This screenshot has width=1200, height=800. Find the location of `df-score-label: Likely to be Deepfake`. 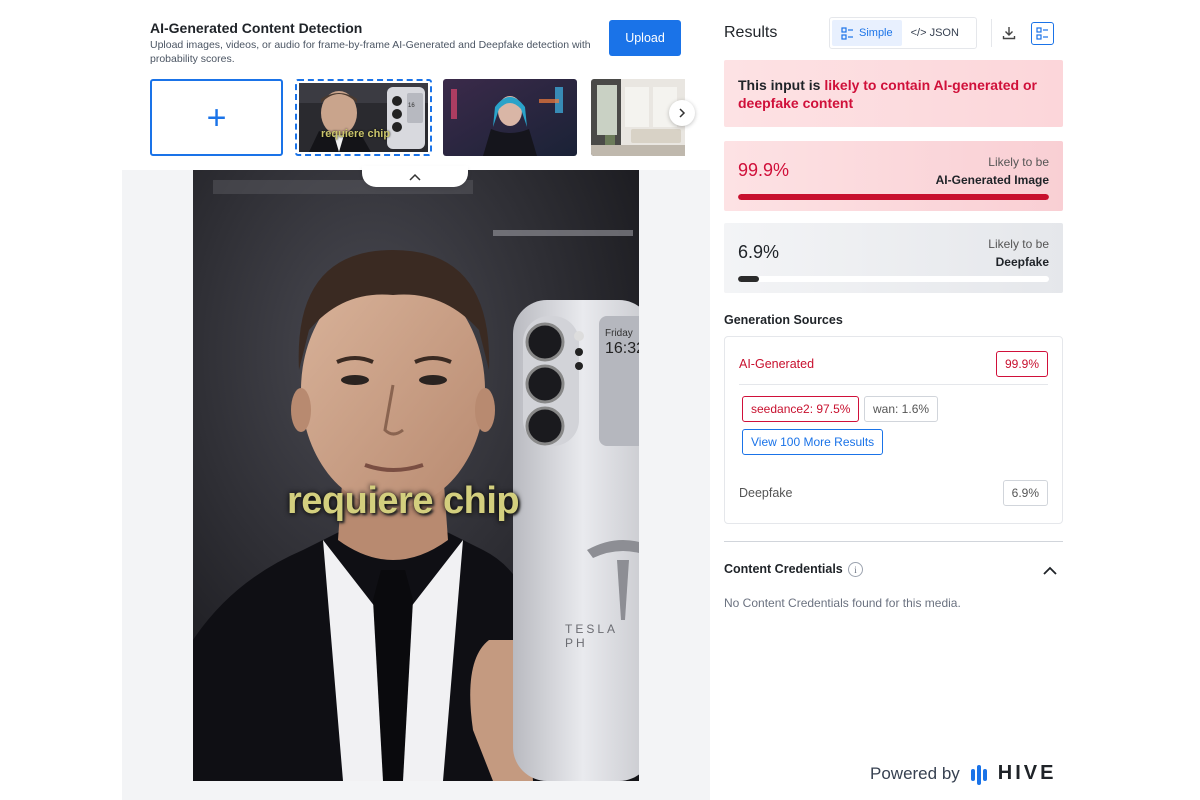

df-score-label: Likely to be Deepfake is located at coordinates (1018, 253).